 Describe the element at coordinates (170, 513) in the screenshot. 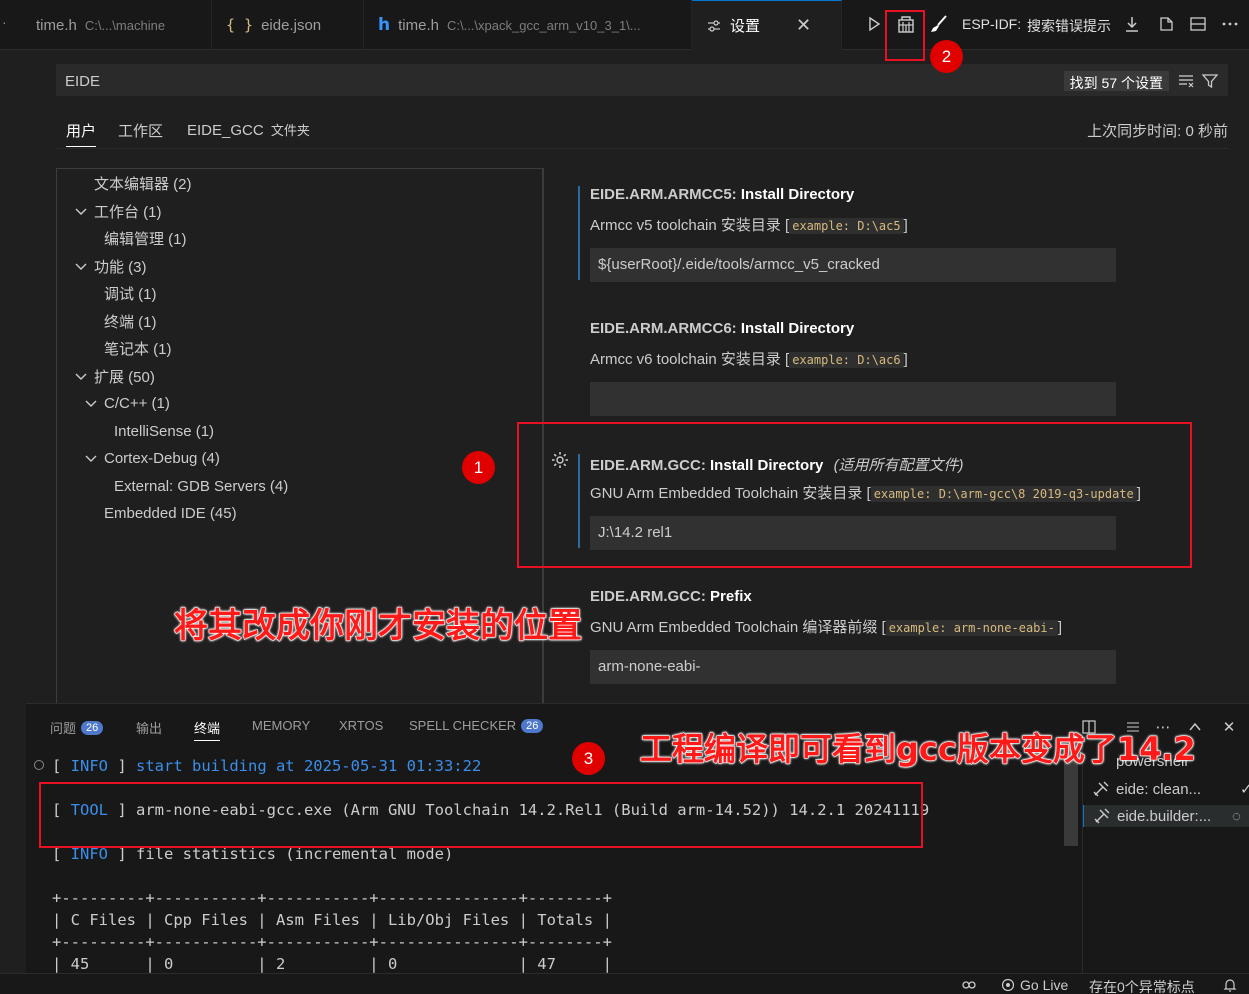

I see `toc-item-embedded-ide: Embedded IDE (45)` at that location.